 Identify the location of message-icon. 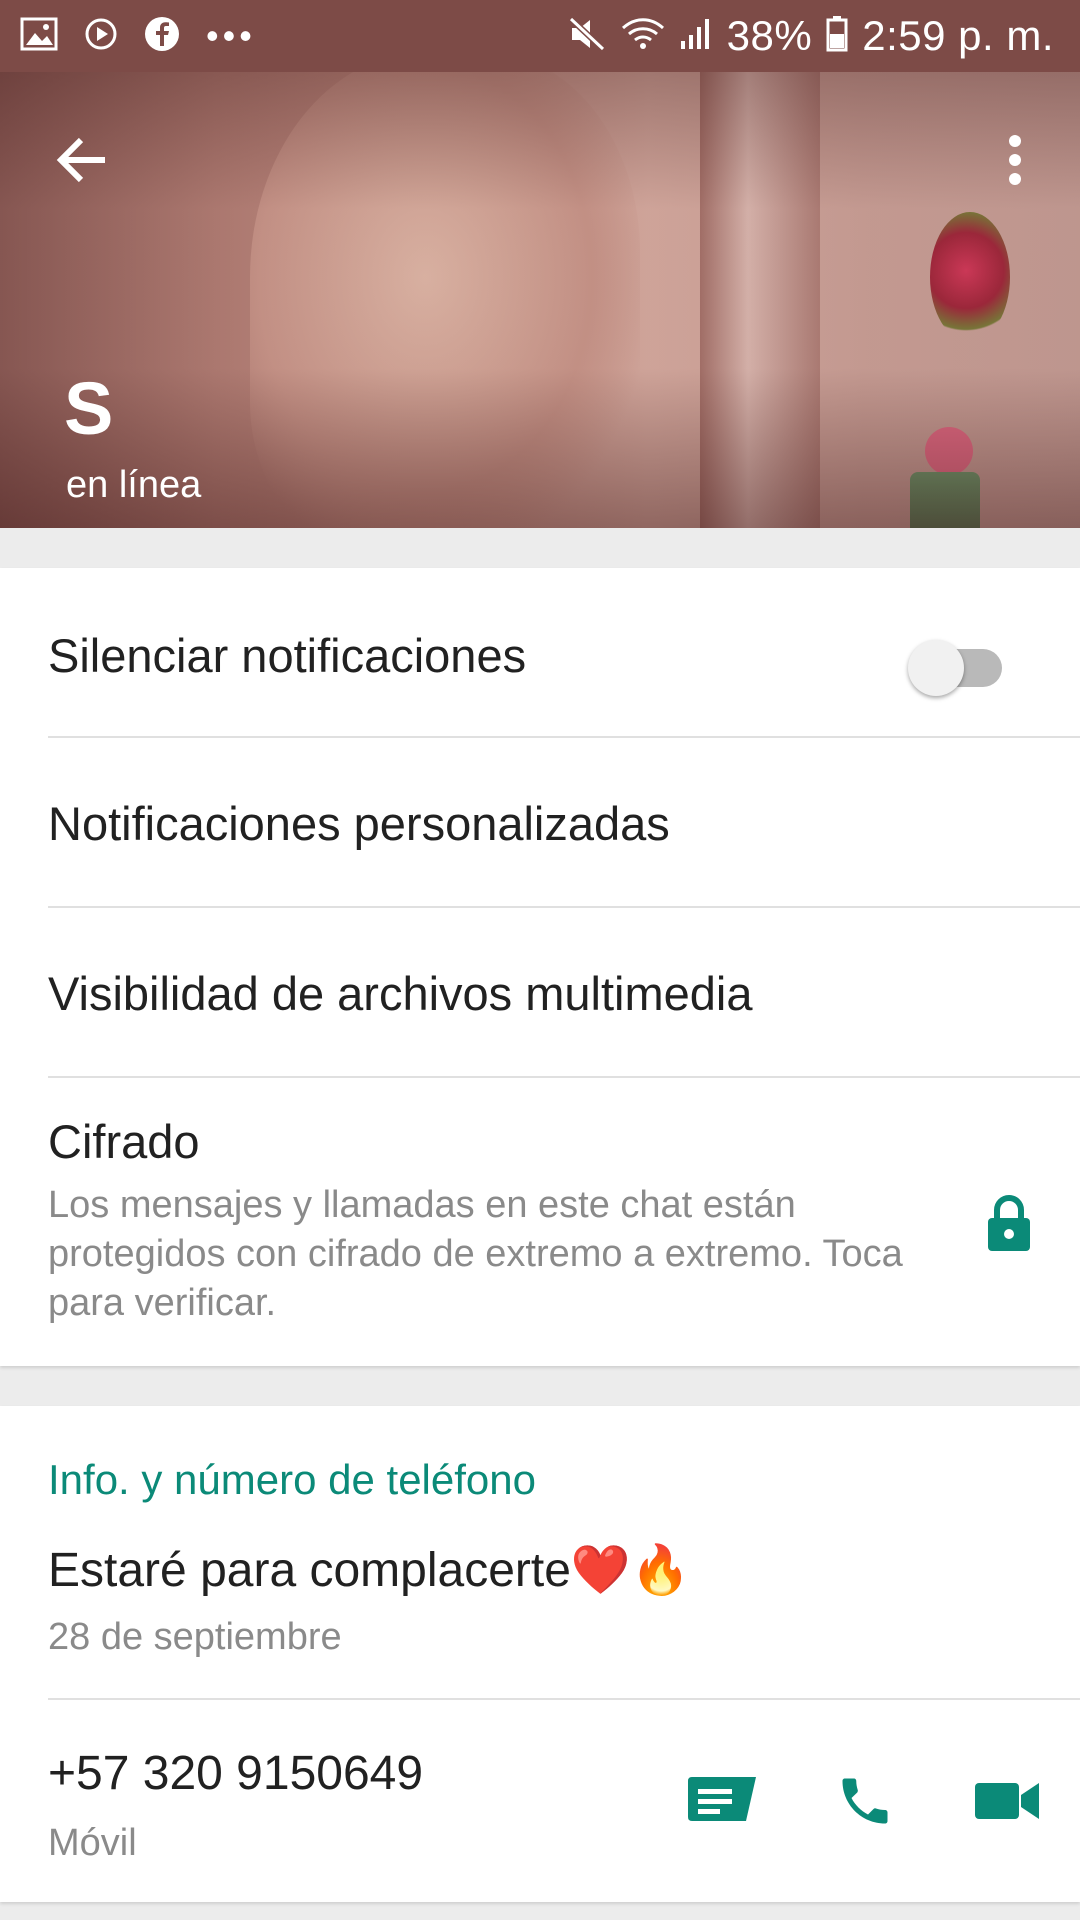
(722, 1803).